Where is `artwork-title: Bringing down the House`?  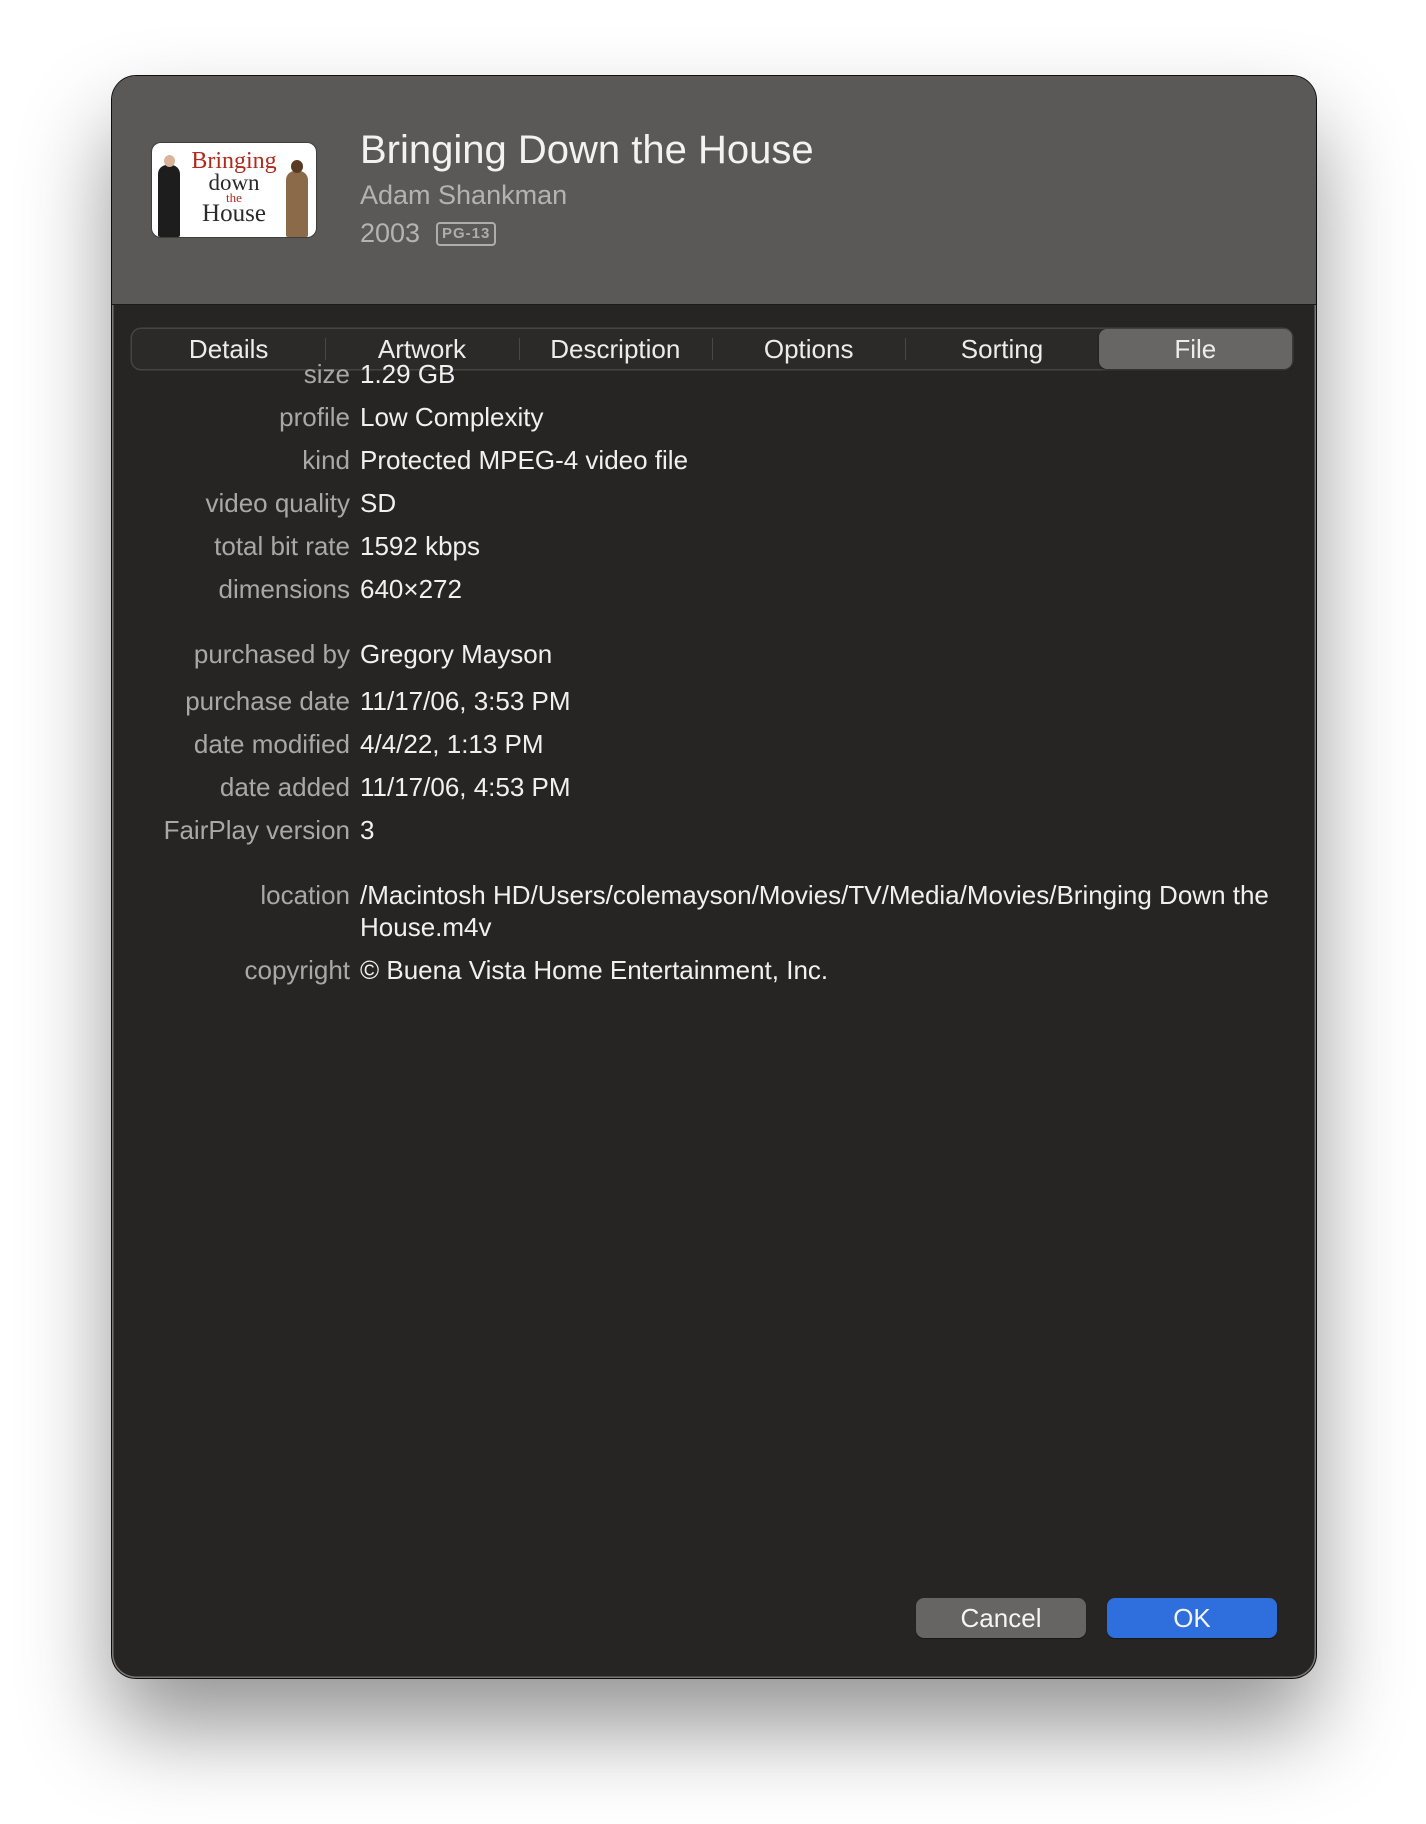 artwork-title: Bringing down the House is located at coordinates (234, 187).